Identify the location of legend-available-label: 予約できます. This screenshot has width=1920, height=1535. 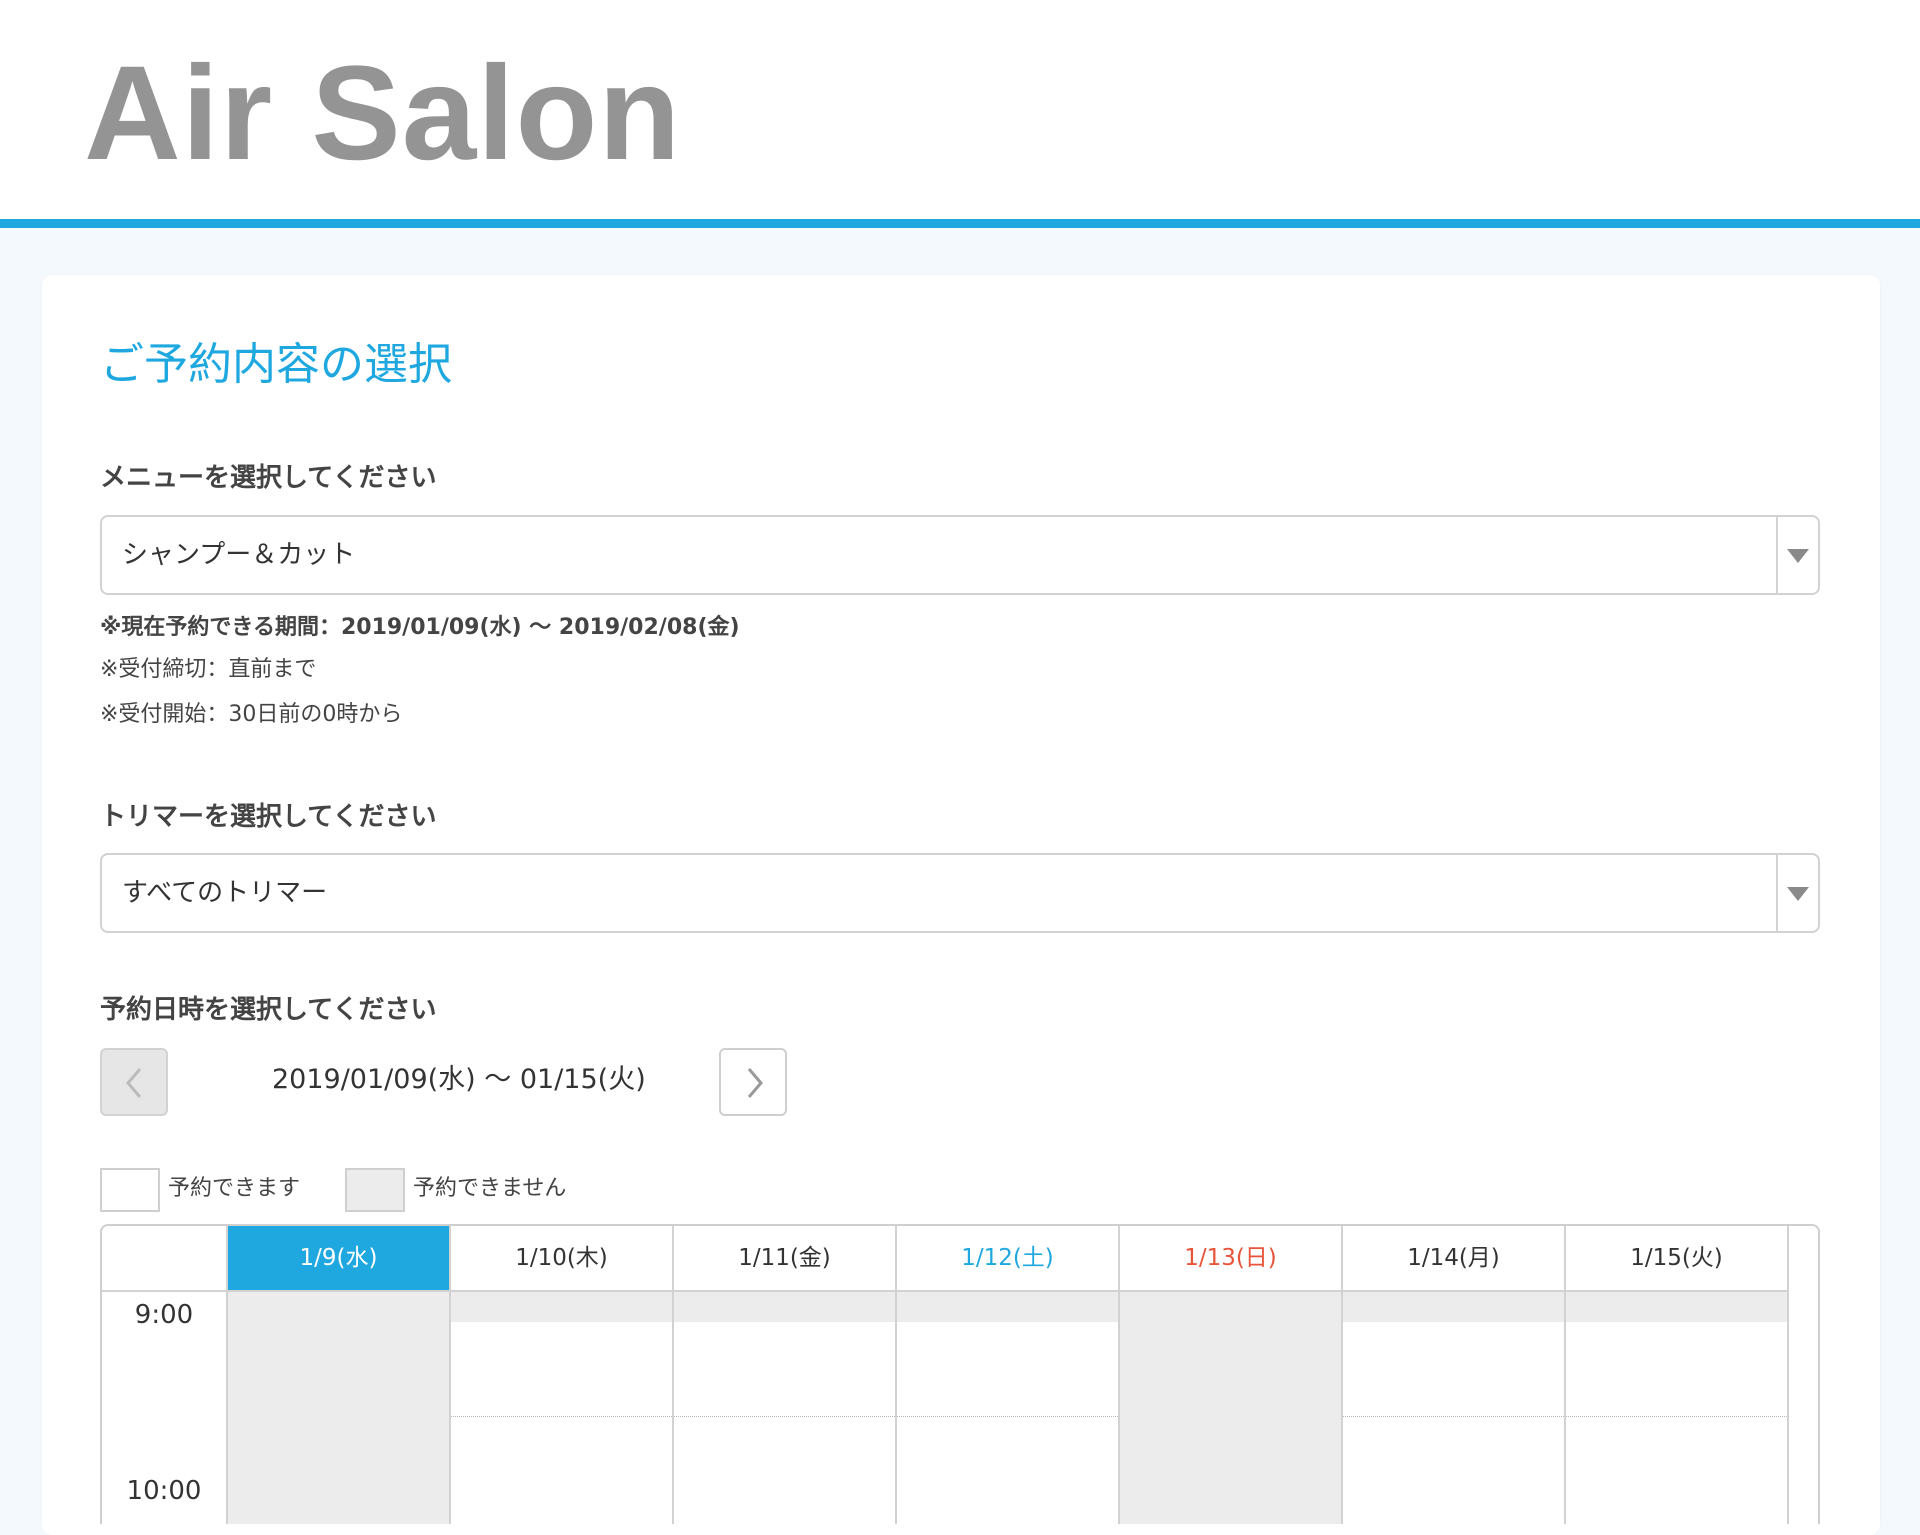
(234, 1188).